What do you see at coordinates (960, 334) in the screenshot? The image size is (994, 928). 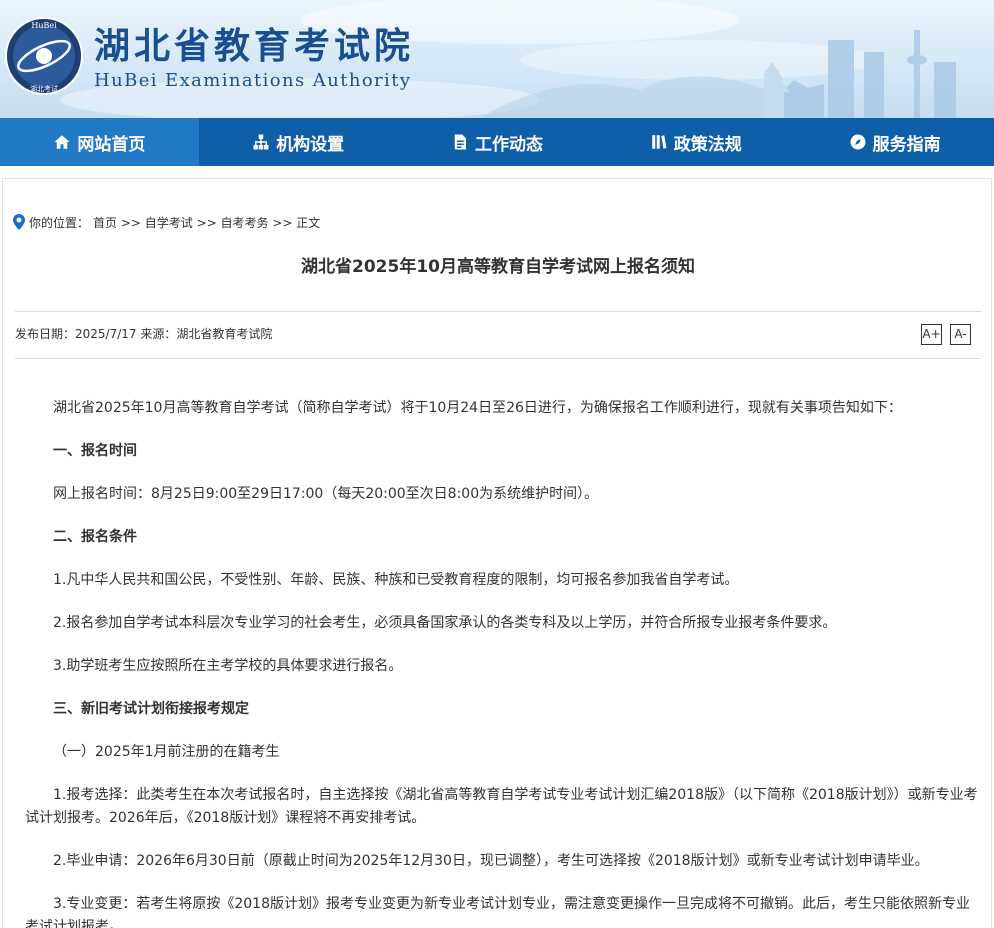 I see `font-decrease-button: A-` at bounding box center [960, 334].